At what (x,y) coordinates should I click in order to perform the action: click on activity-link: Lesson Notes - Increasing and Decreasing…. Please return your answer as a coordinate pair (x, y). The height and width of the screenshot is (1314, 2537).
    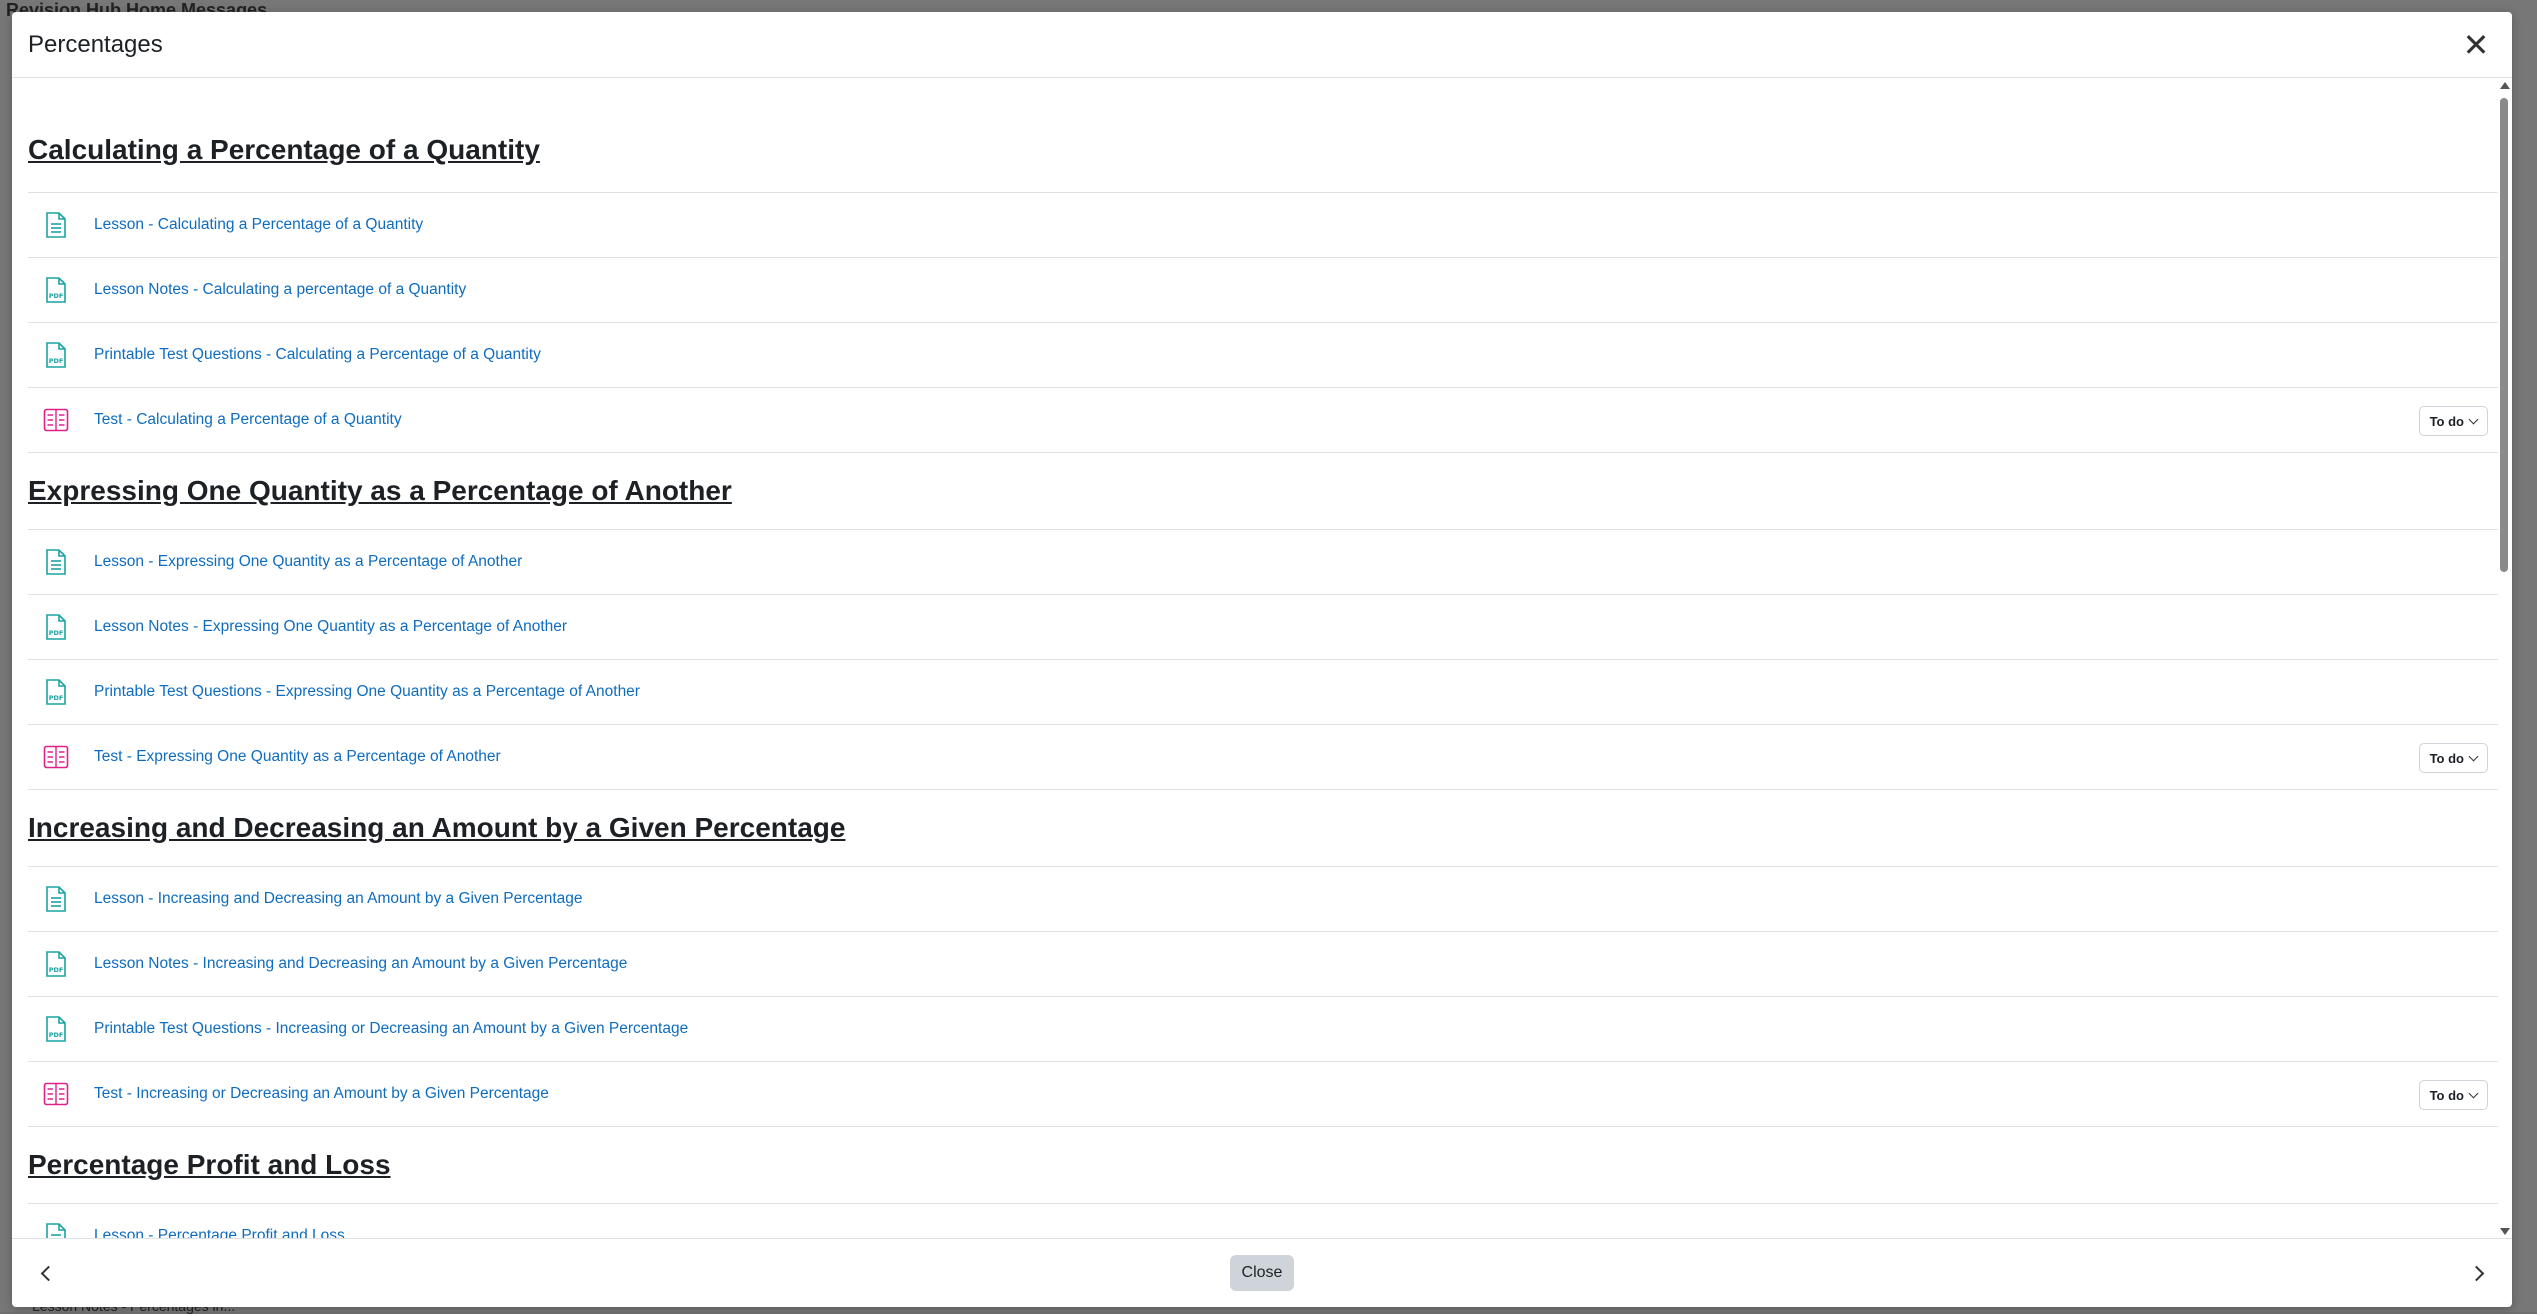
    Looking at the image, I should click on (360, 964).